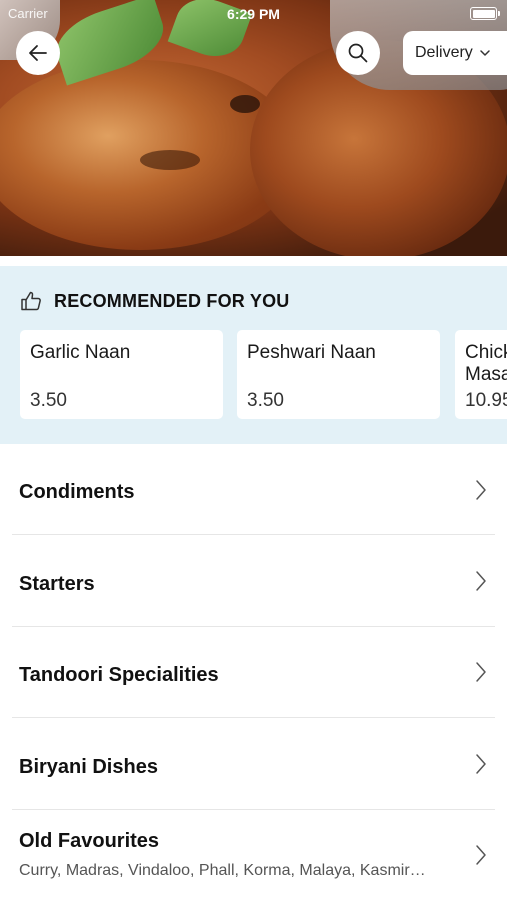 The height and width of the screenshot is (900, 507). Describe the element at coordinates (311, 352) in the screenshot. I see `item-name: Peshwari Naan` at that location.